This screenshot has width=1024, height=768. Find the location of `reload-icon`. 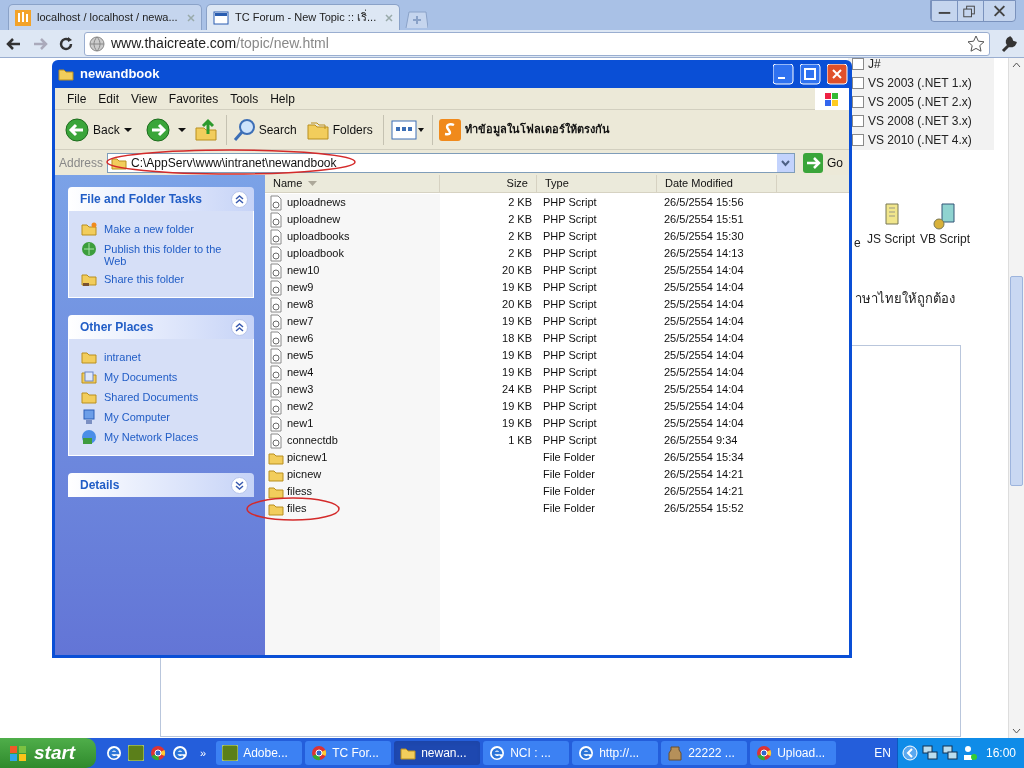

reload-icon is located at coordinates (66, 43).